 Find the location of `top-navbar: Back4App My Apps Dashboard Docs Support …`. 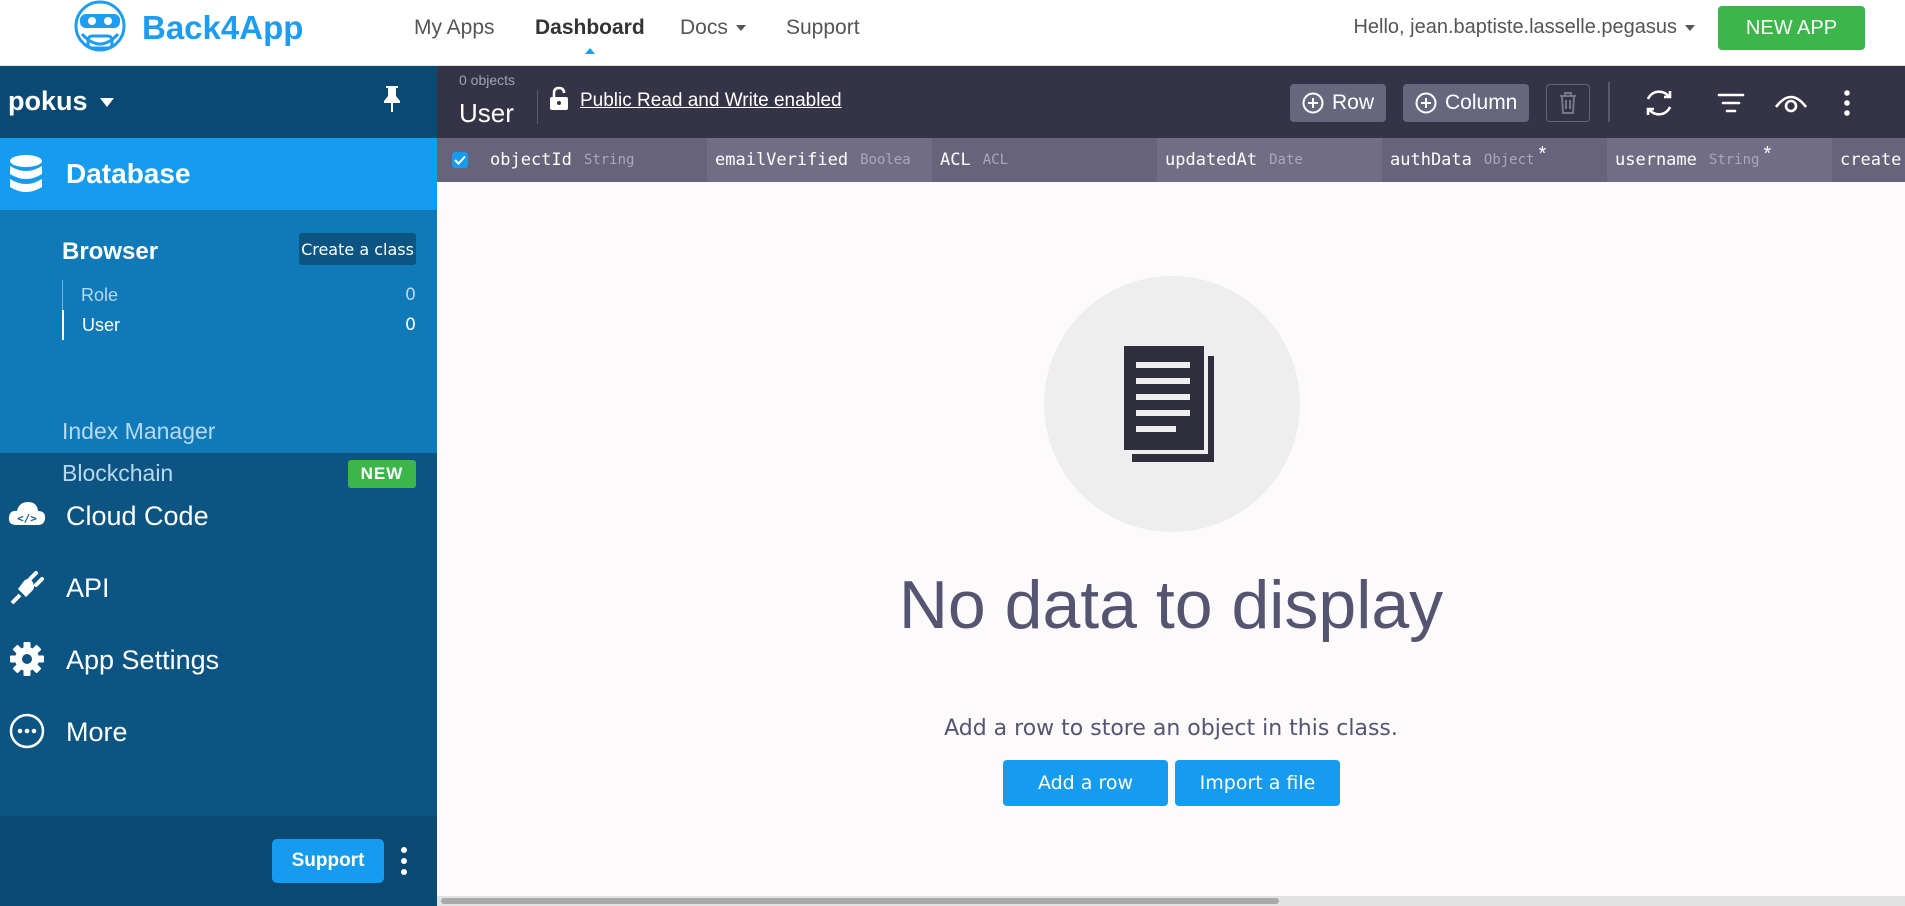

top-navbar: Back4App My Apps Dashboard Docs Support … is located at coordinates (952, 33).